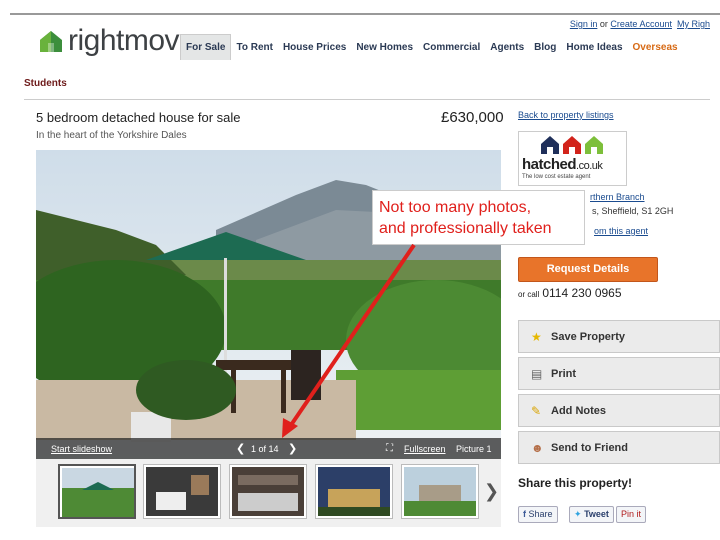 Image resolution: width=720 pixels, height=540 pixels. What do you see at coordinates (545, 47) in the screenshot?
I see `nav-blog: Blog` at bounding box center [545, 47].